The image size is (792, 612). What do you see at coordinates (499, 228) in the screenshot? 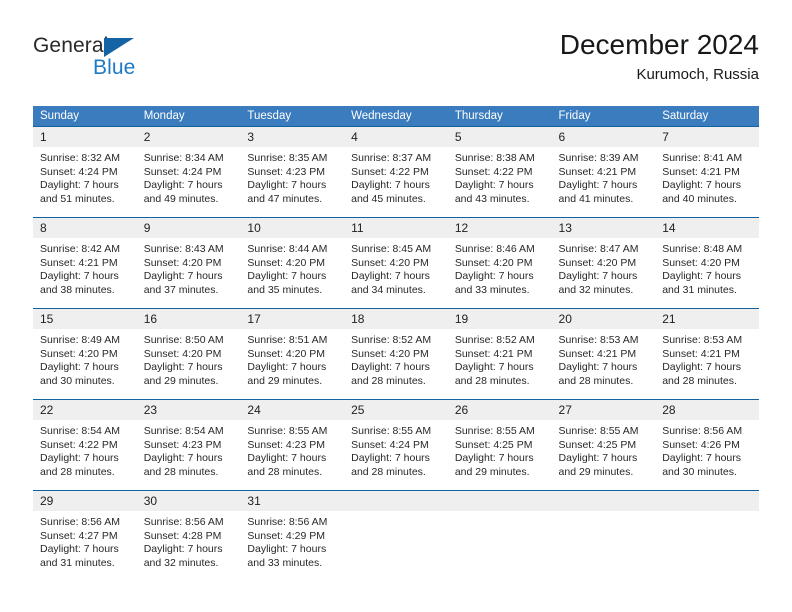
I see `day-number: 12` at bounding box center [499, 228].